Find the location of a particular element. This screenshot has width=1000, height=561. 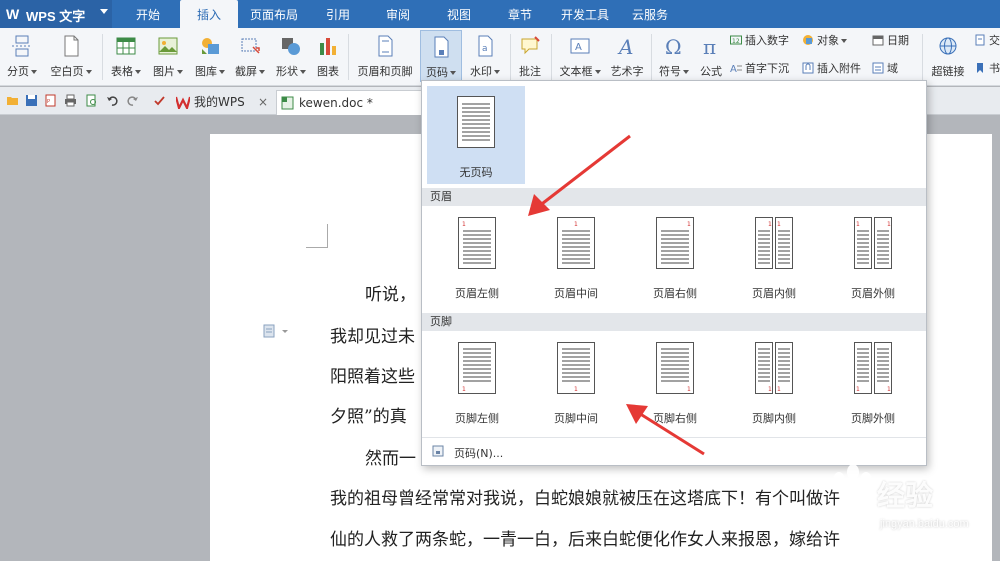

tab-insert: 插入 is located at coordinates (209, 15).